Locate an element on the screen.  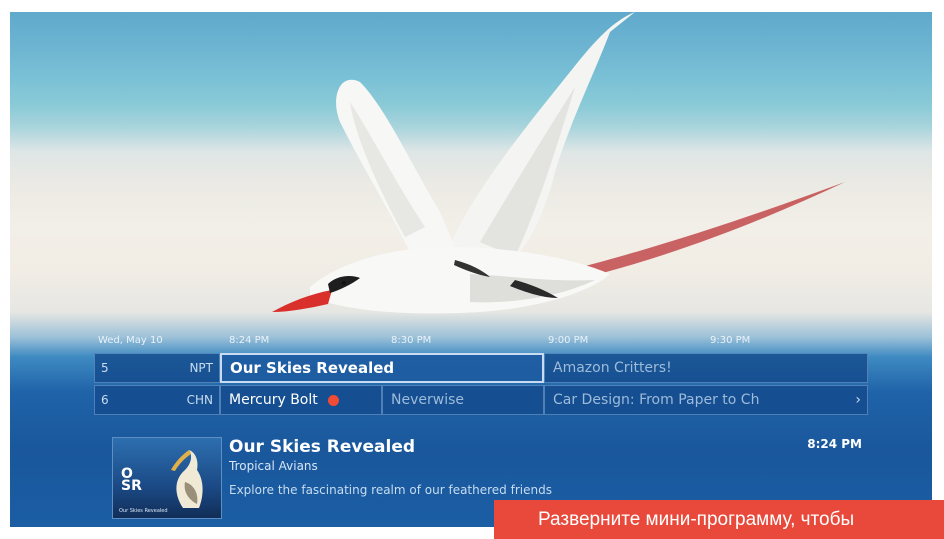
channel-callsign: NPT is located at coordinates (201, 368).